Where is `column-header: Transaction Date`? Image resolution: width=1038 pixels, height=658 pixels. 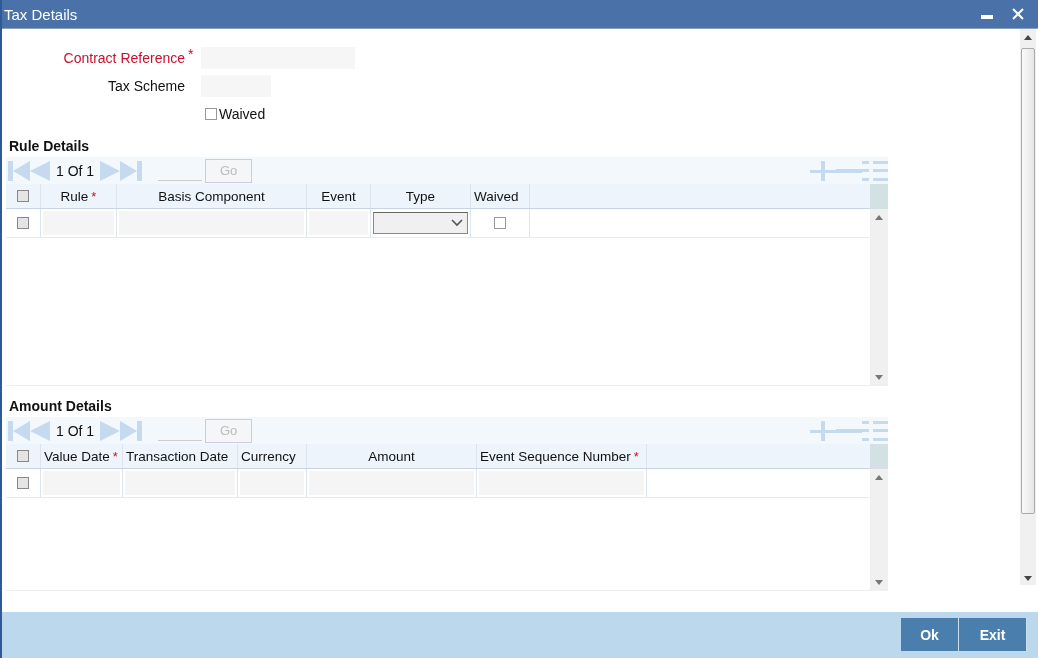
column-header: Transaction Date is located at coordinates (177, 456).